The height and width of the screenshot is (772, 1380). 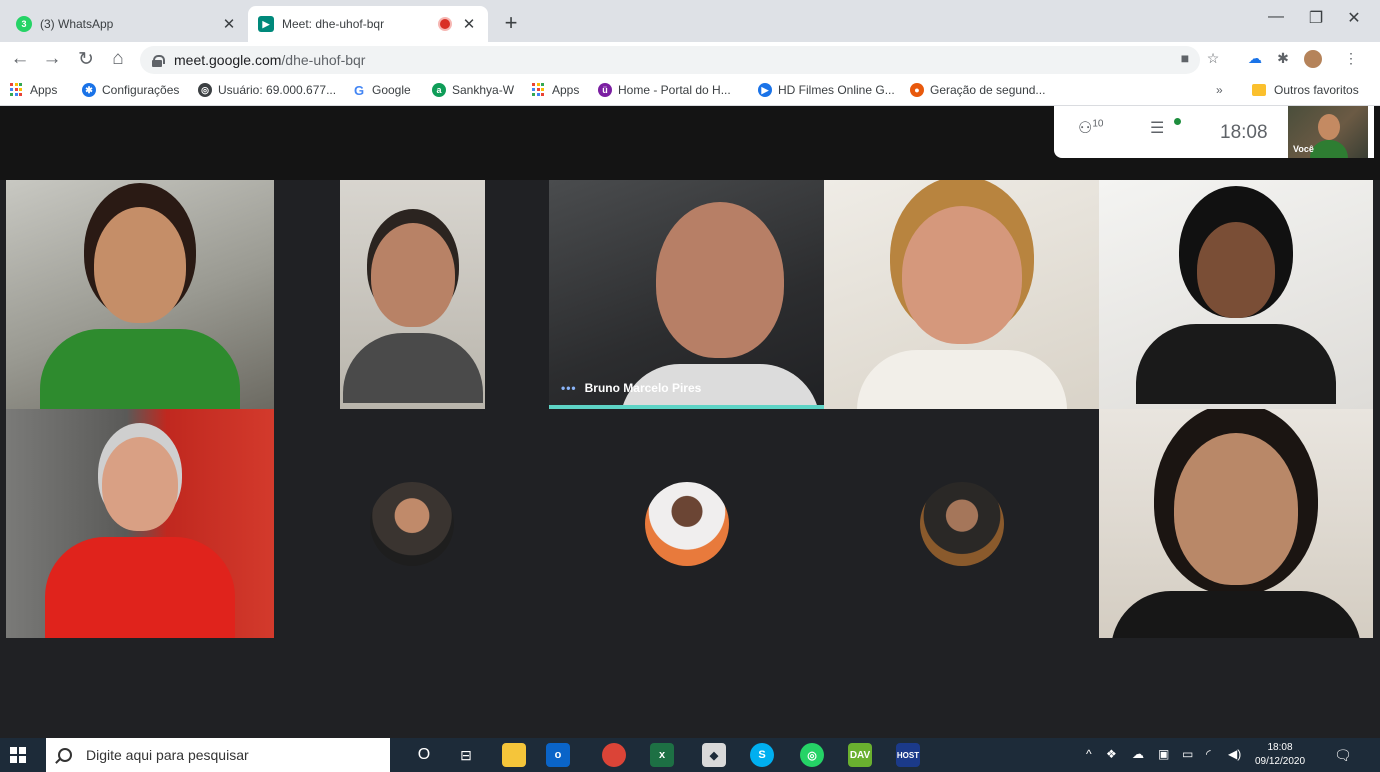 I want to click on bookmark-label: Apps, so click(x=44, y=90).